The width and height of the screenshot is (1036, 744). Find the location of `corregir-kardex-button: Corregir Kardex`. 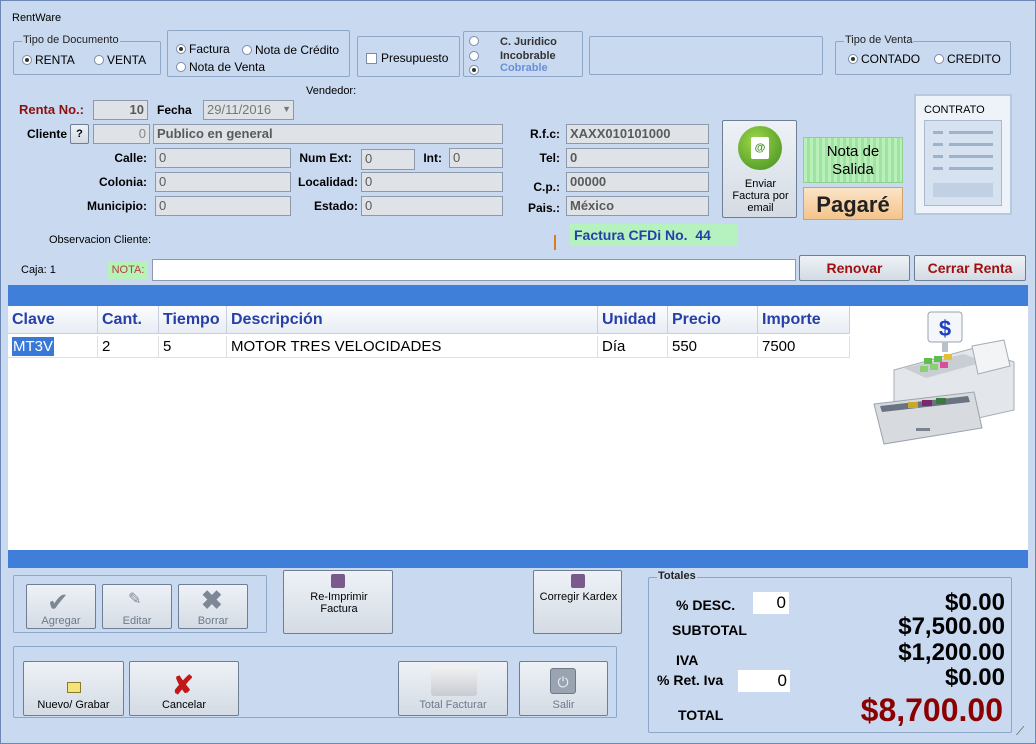

corregir-kardex-button: Corregir Kardex is located at coordinates (577, 602).